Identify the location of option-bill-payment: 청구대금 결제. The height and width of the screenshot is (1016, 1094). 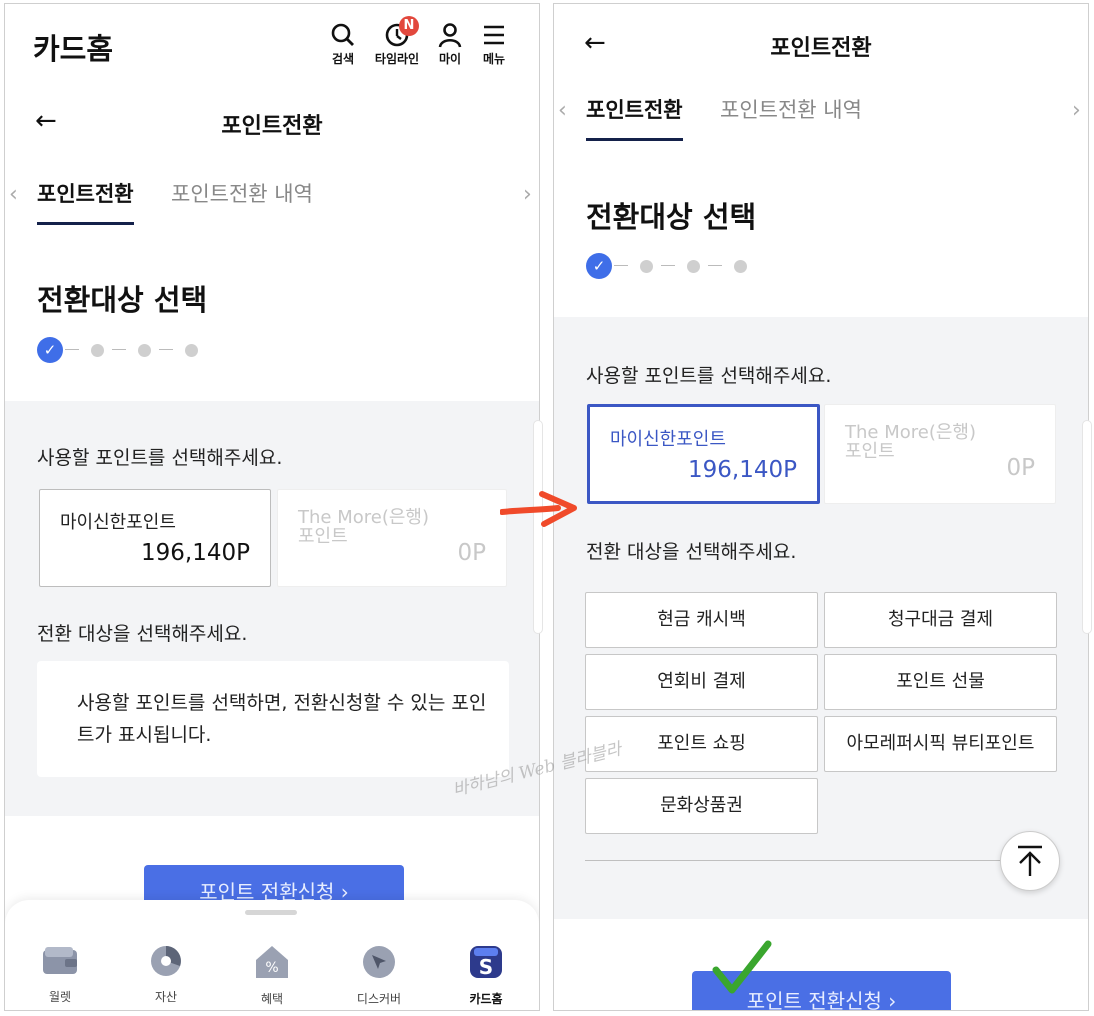
(940, 620).